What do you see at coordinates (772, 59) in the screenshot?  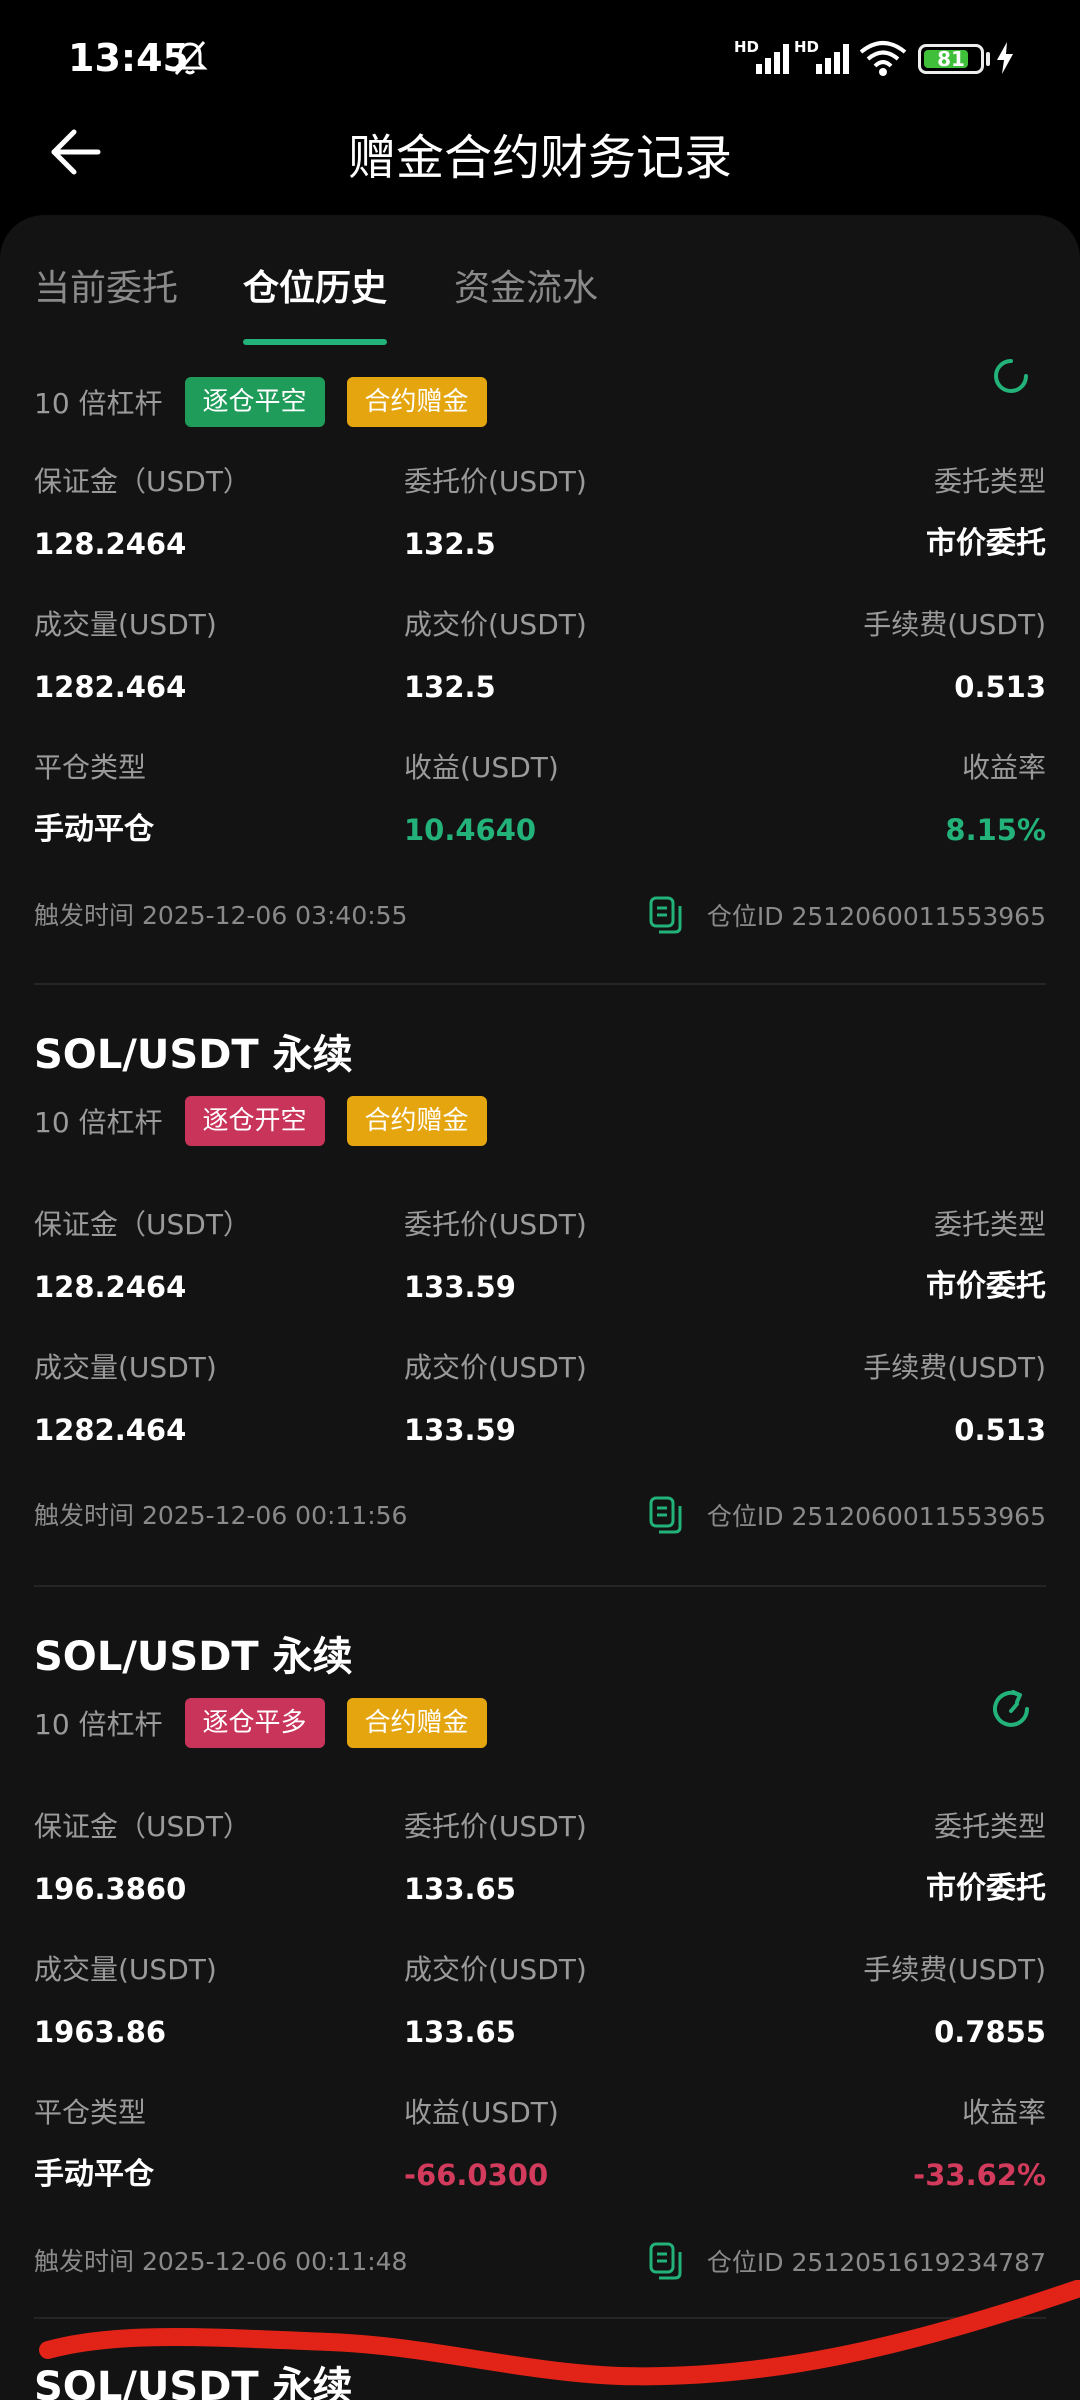 I see `signal-icon` at bounding box center [772, 59].